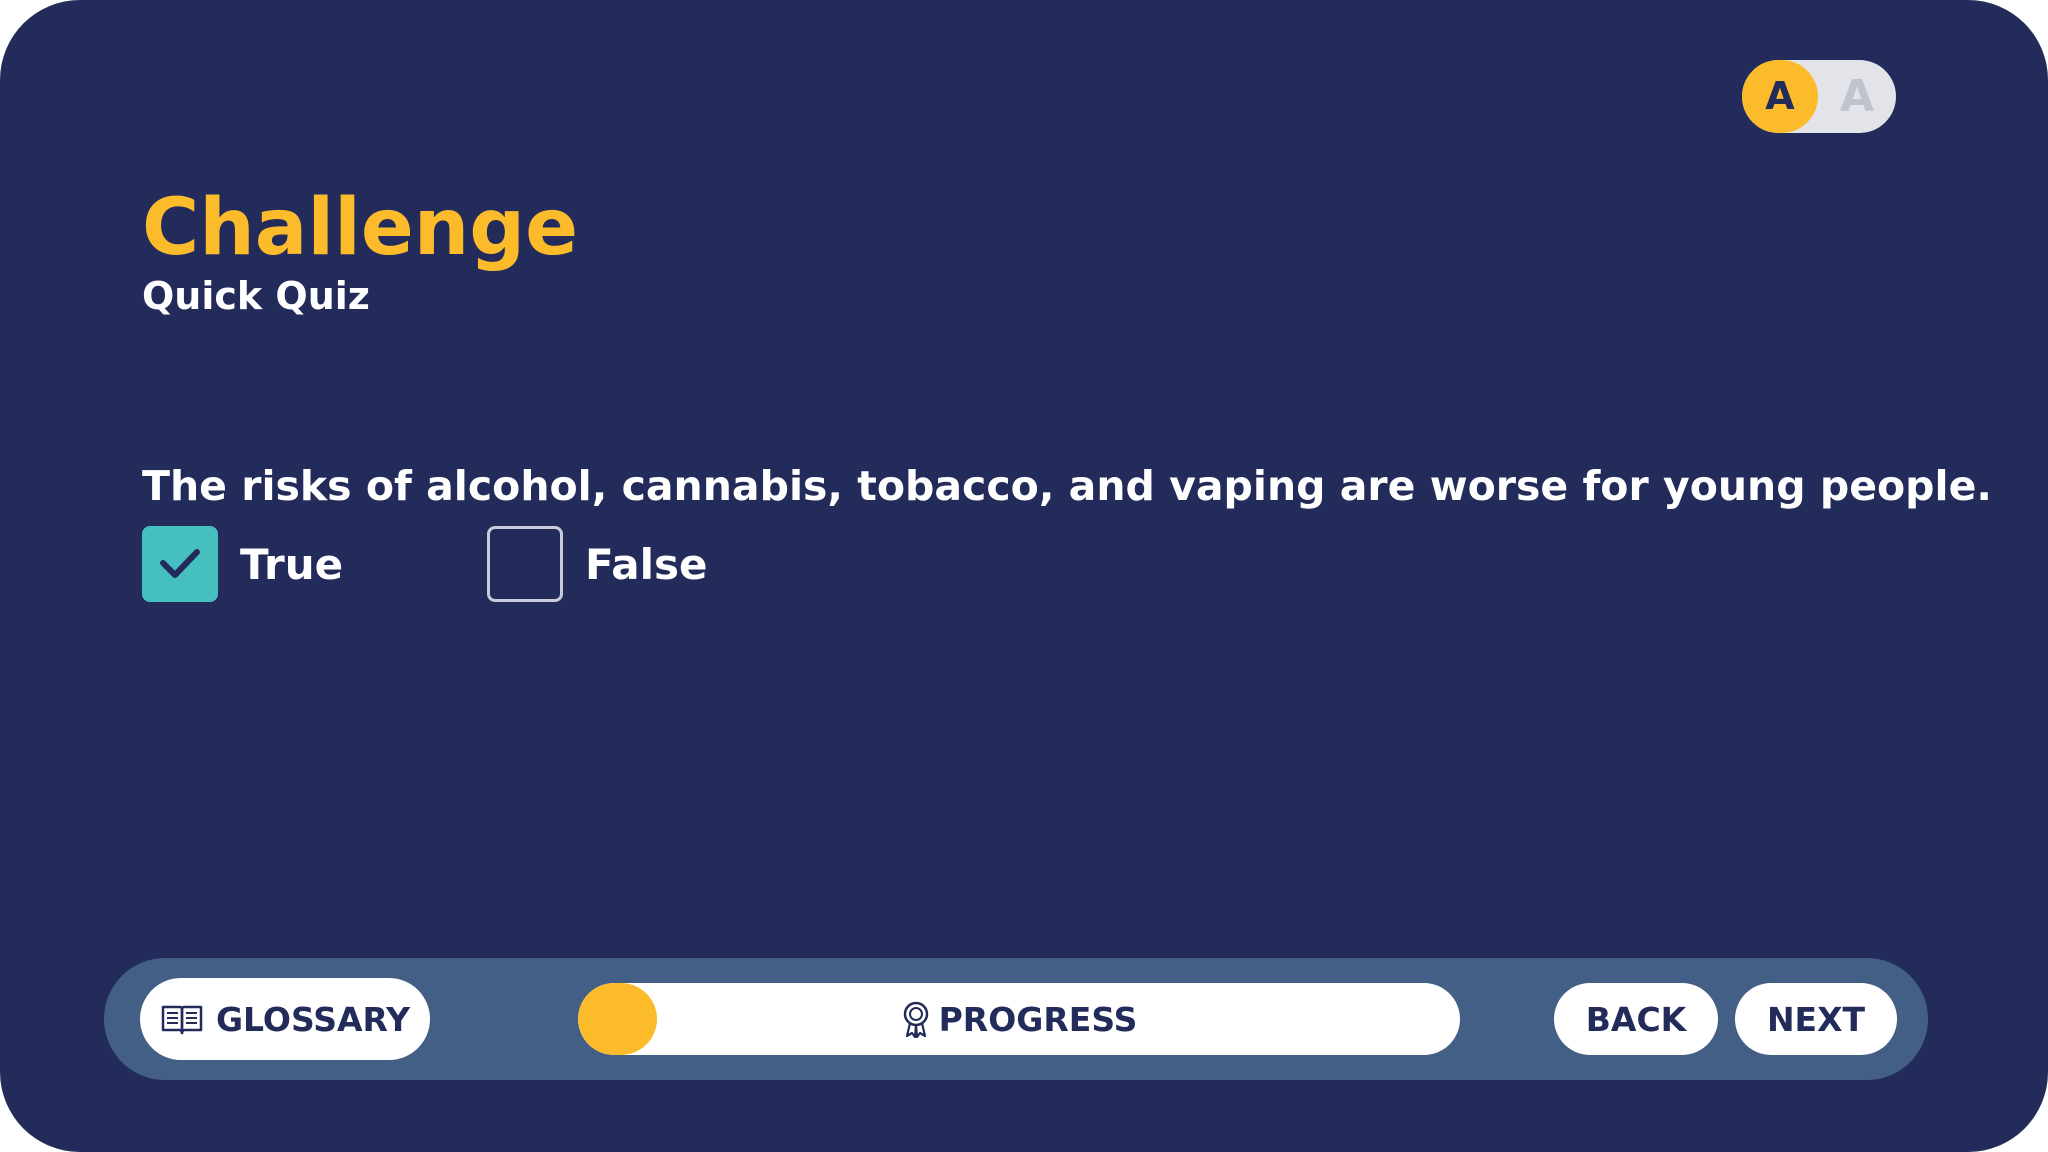  I want to click on true-label: True, so click(292, 564).